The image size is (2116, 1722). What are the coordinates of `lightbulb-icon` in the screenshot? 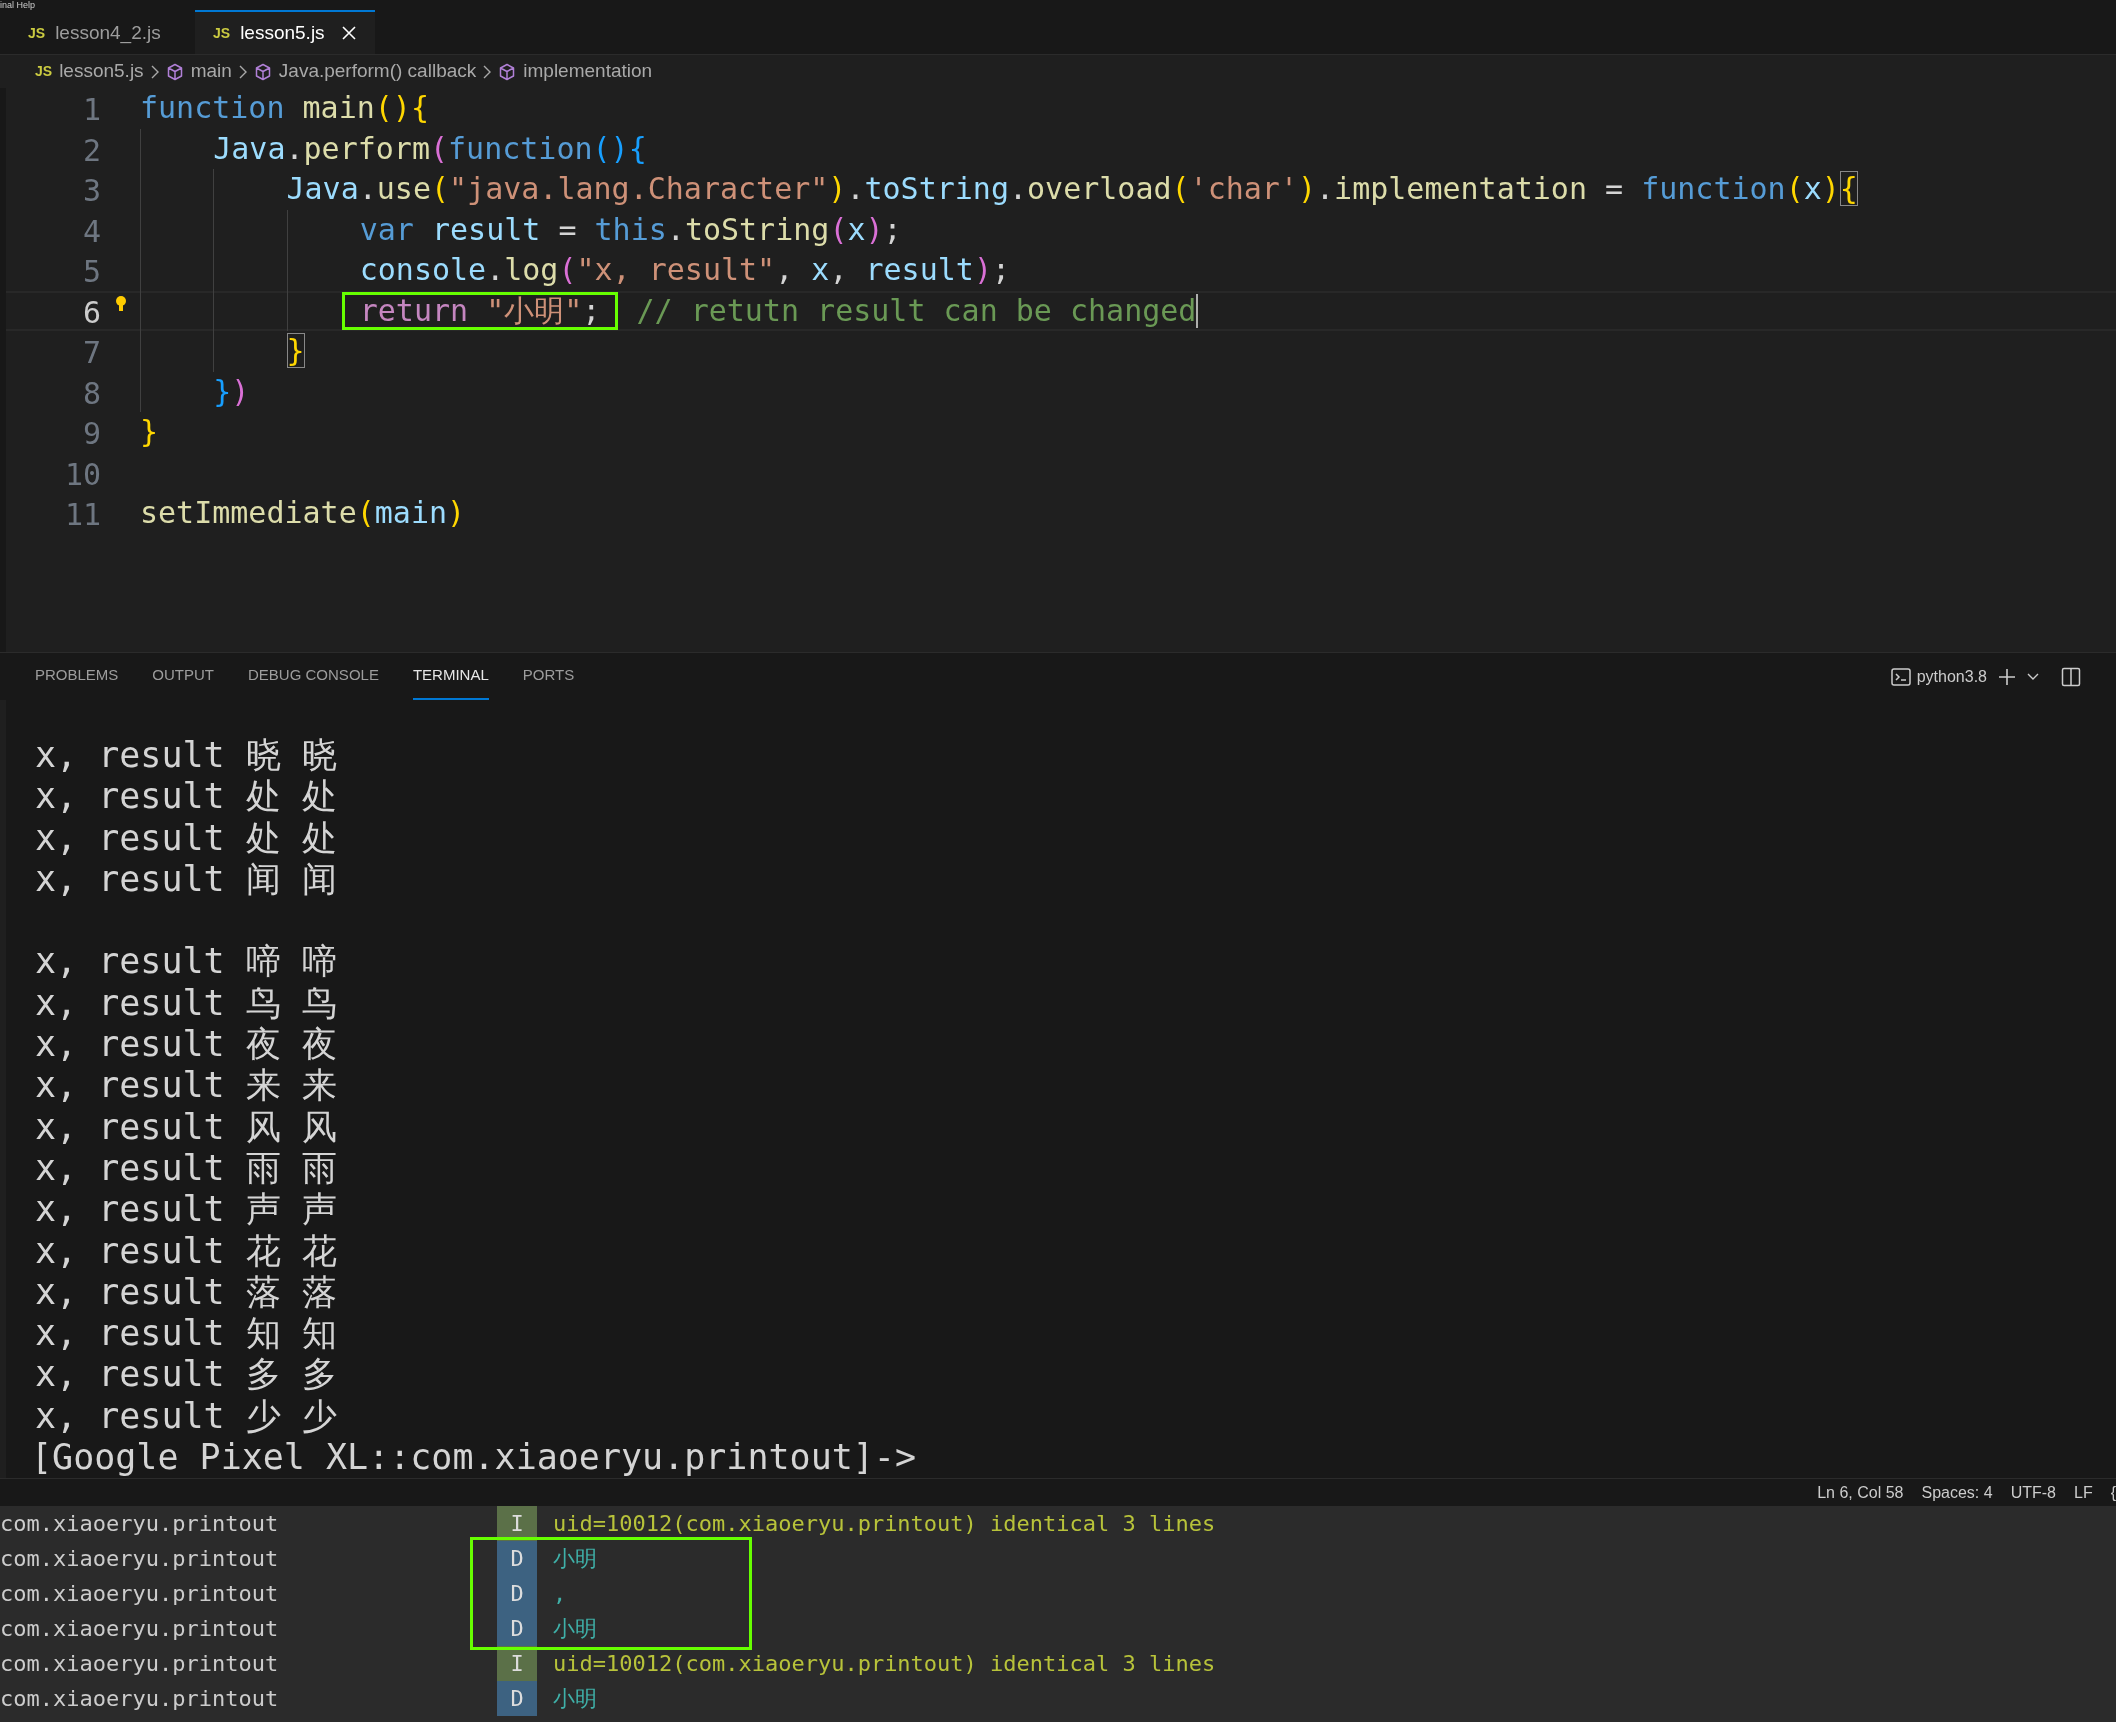 It's located at (120, 303).